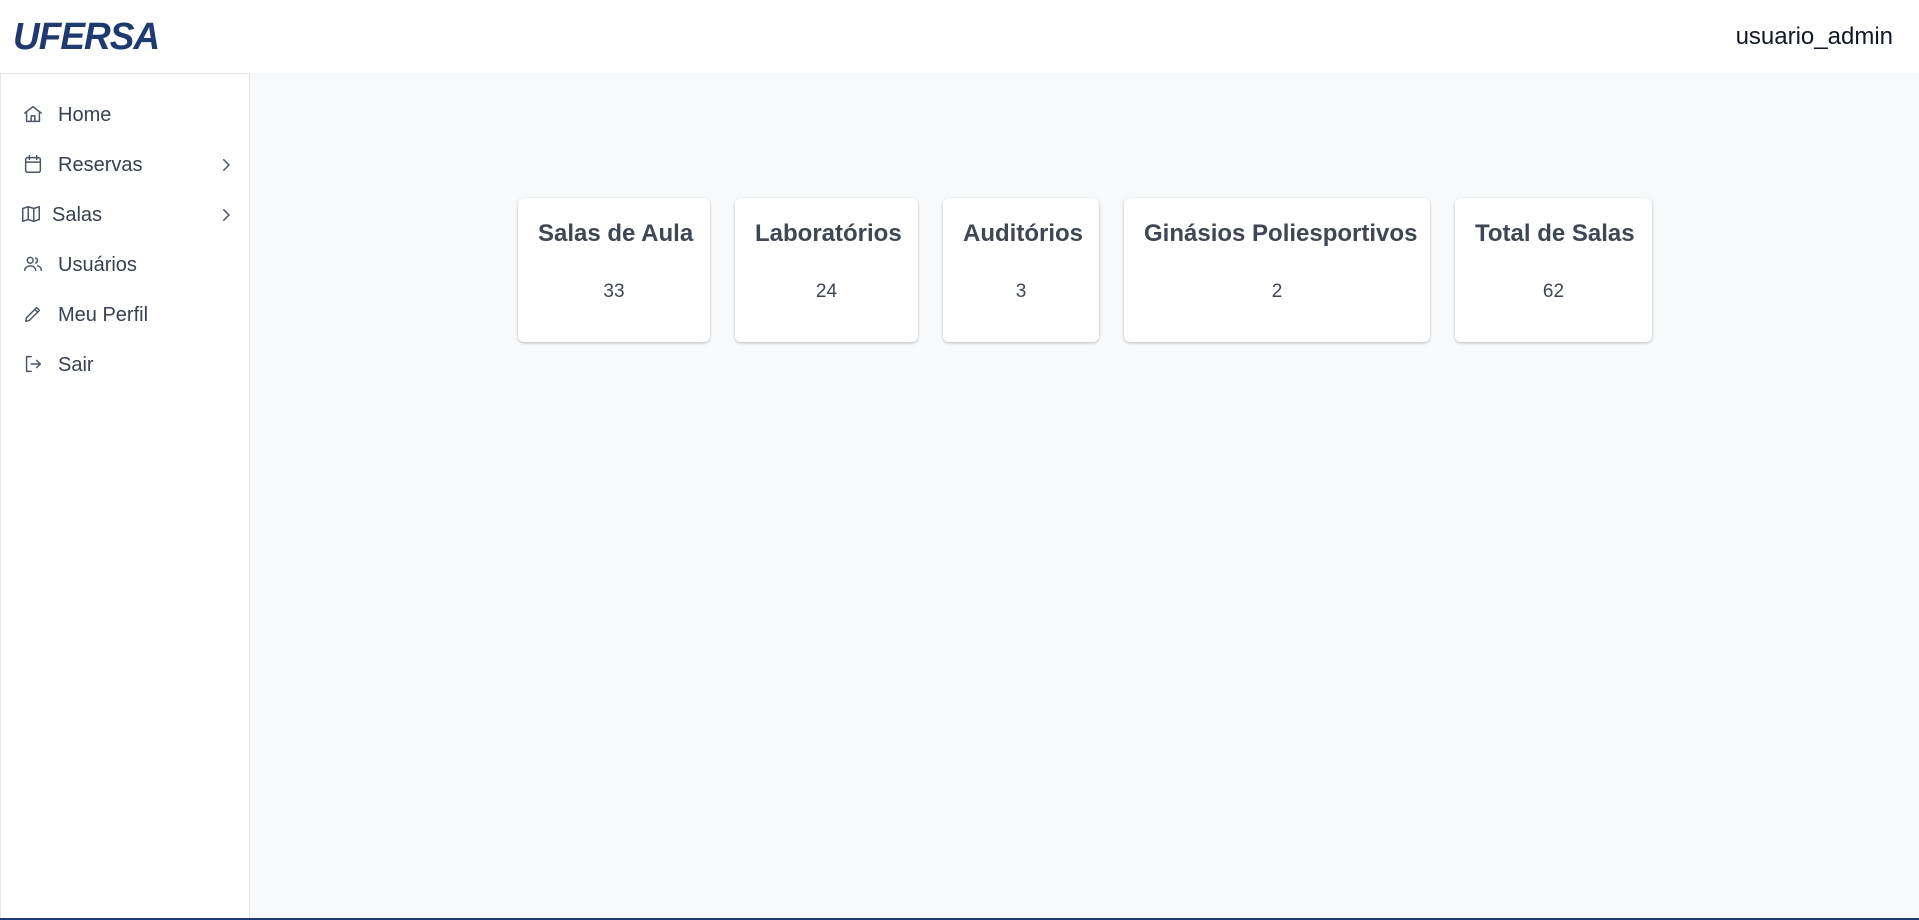  Describe the element at coordinates (1021, 291) in the screenshot. I see `stat-card-value: 3` at that location.